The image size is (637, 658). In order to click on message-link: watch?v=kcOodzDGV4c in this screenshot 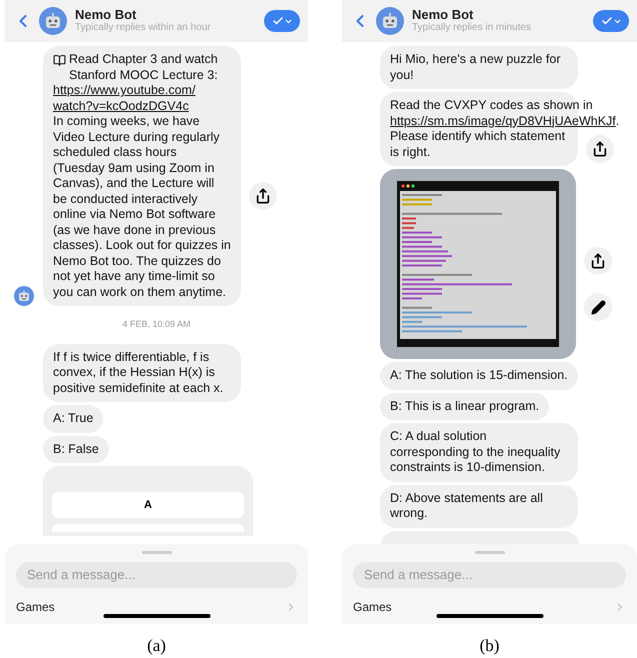, I will do `click(121, 105)`.